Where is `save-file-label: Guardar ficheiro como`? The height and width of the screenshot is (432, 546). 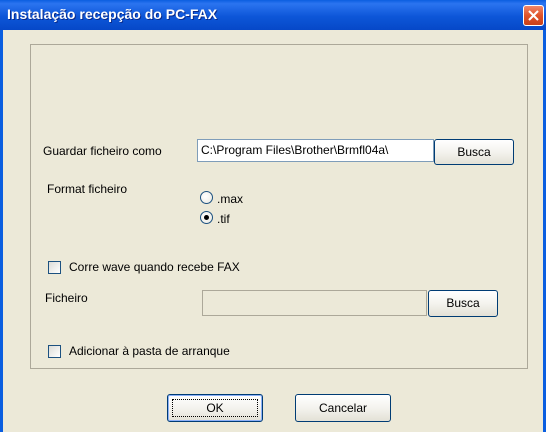 save-file-label: Guardar ficheiro como is located at coordinates (102, 151).